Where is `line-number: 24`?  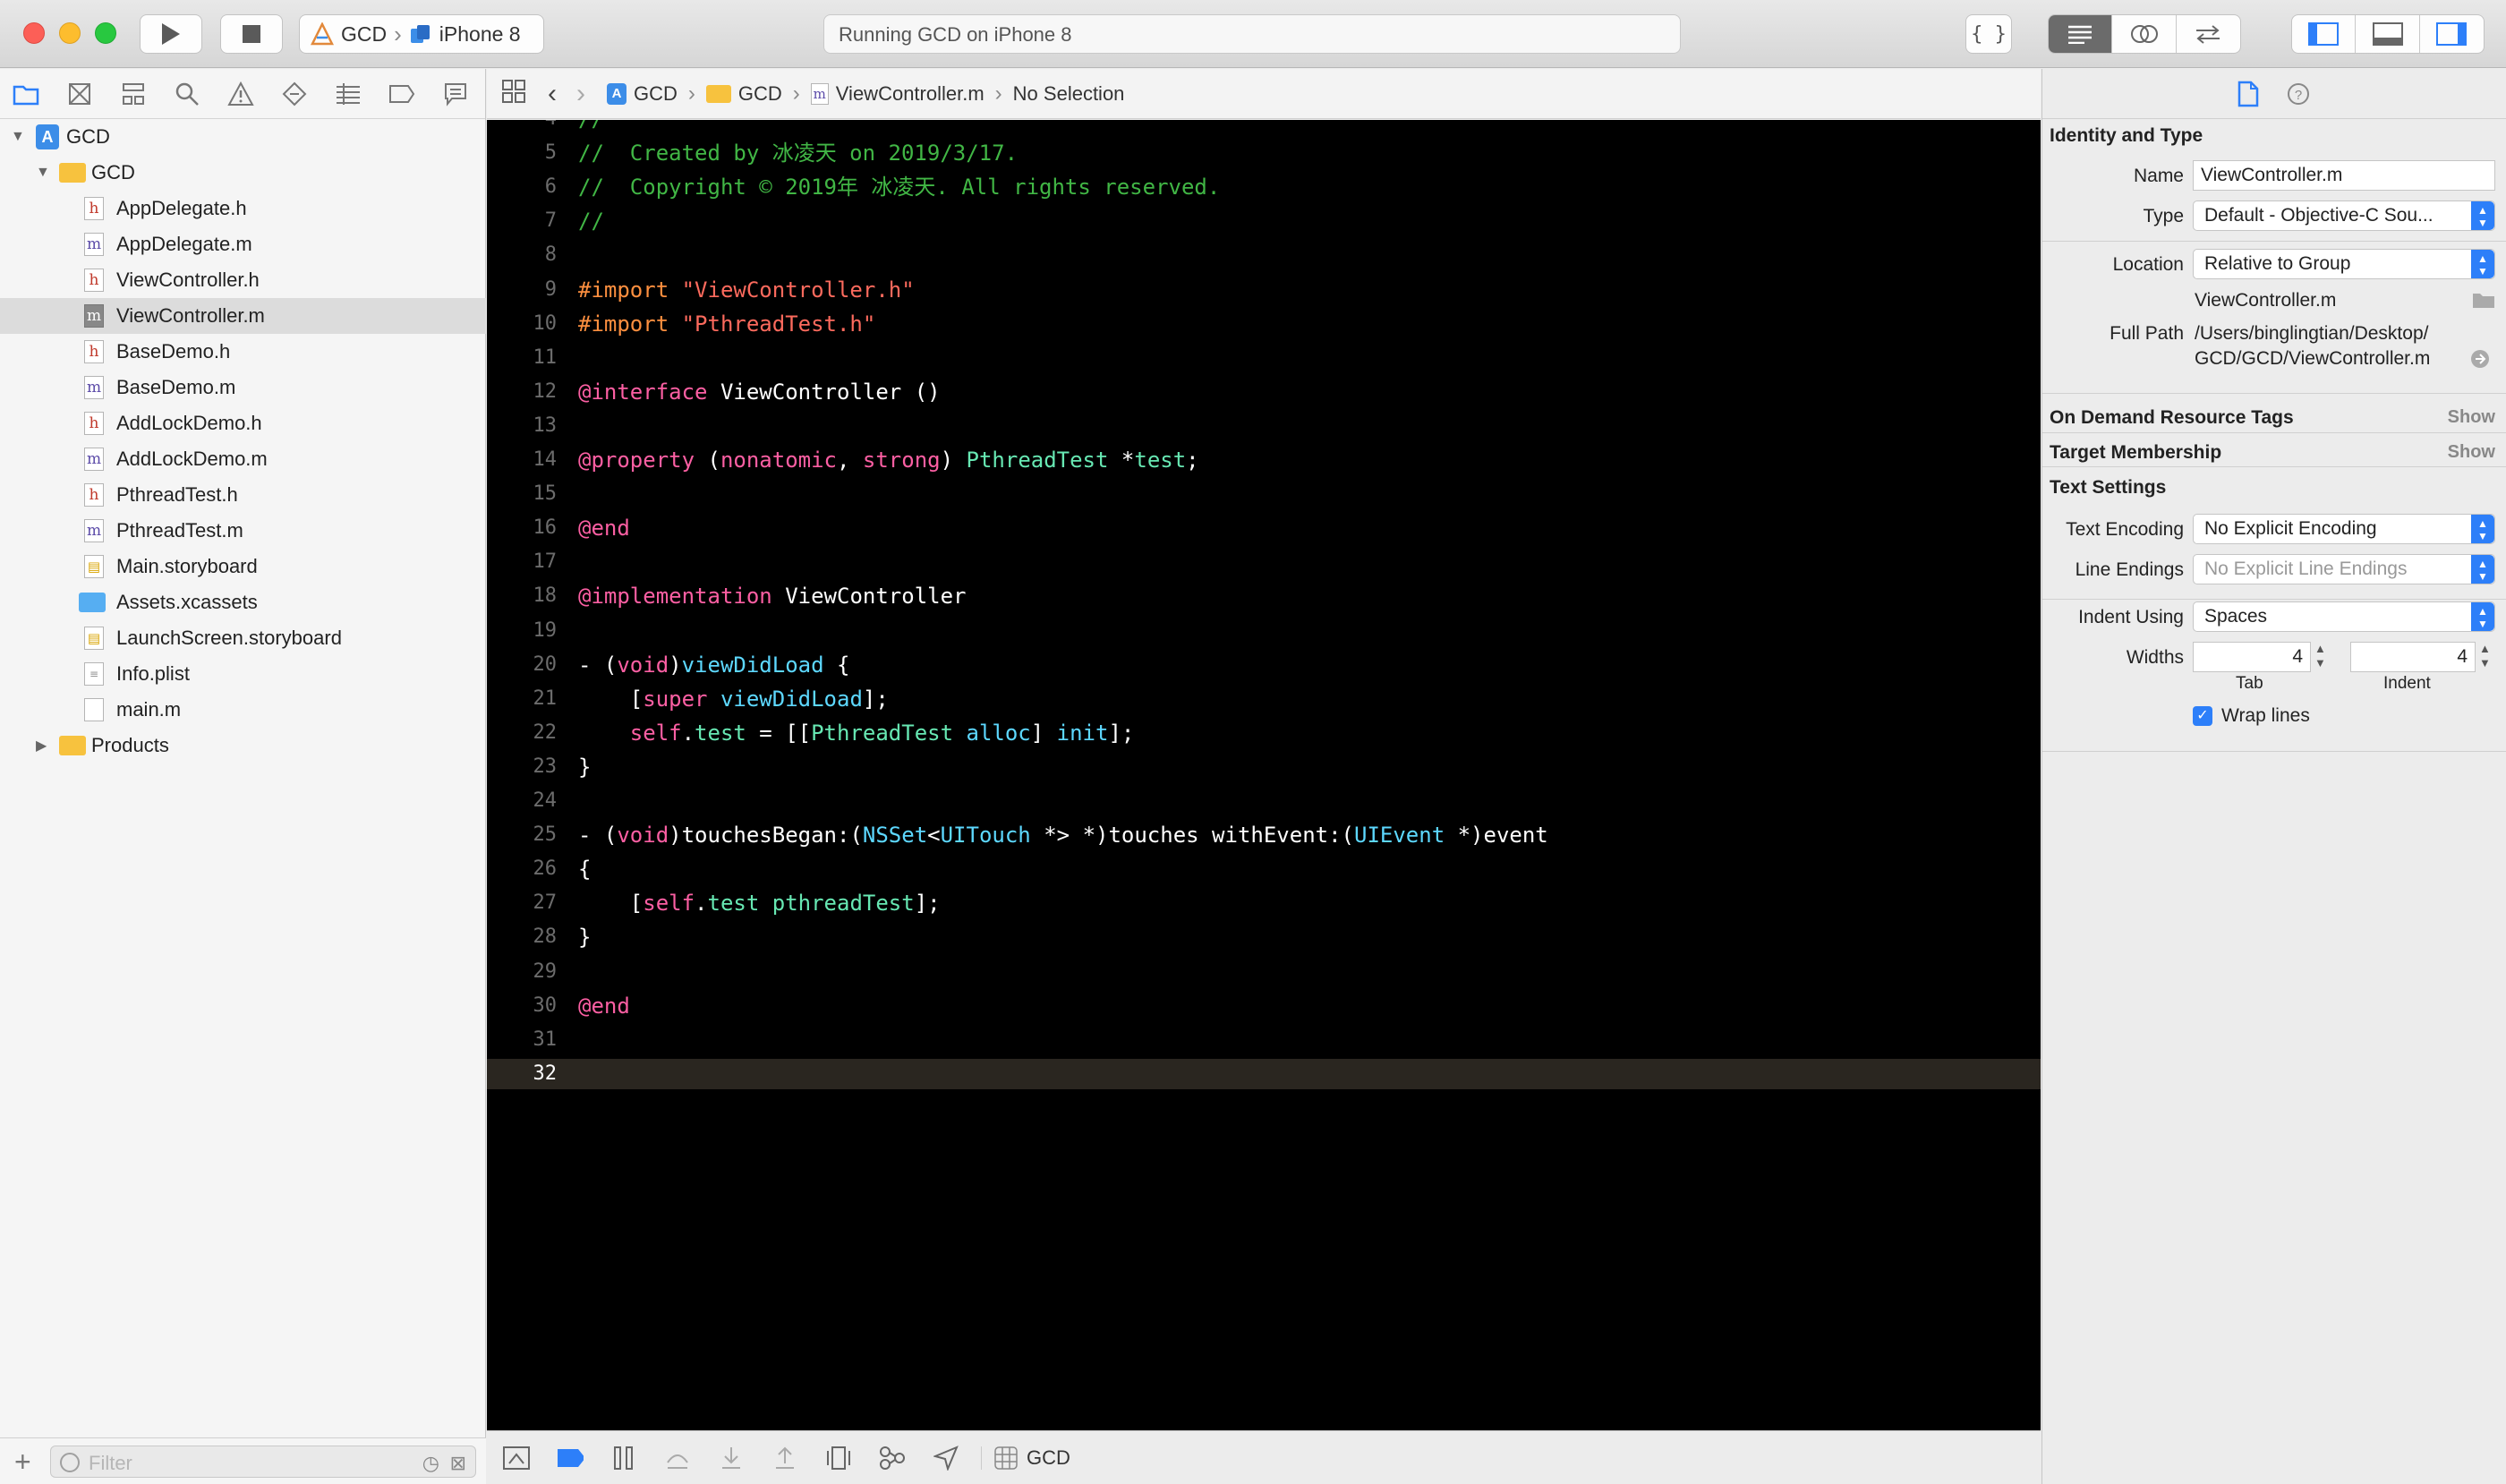
line-number: 24 is located at coordinates (522, 801).